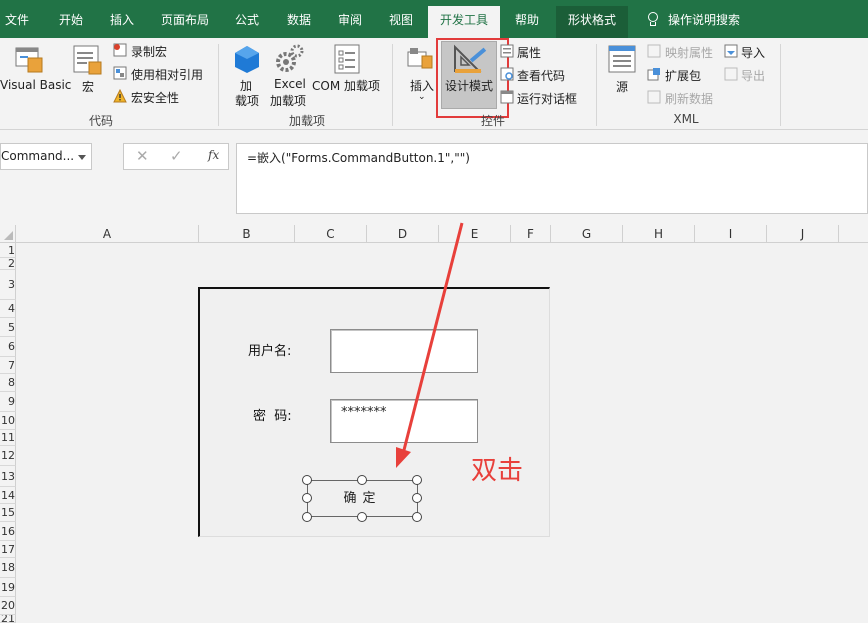  What do you see at coordinates (497, 471) in the screenshot?
I see `double-click-annotation: 双击` at bounding box center [497, 471].